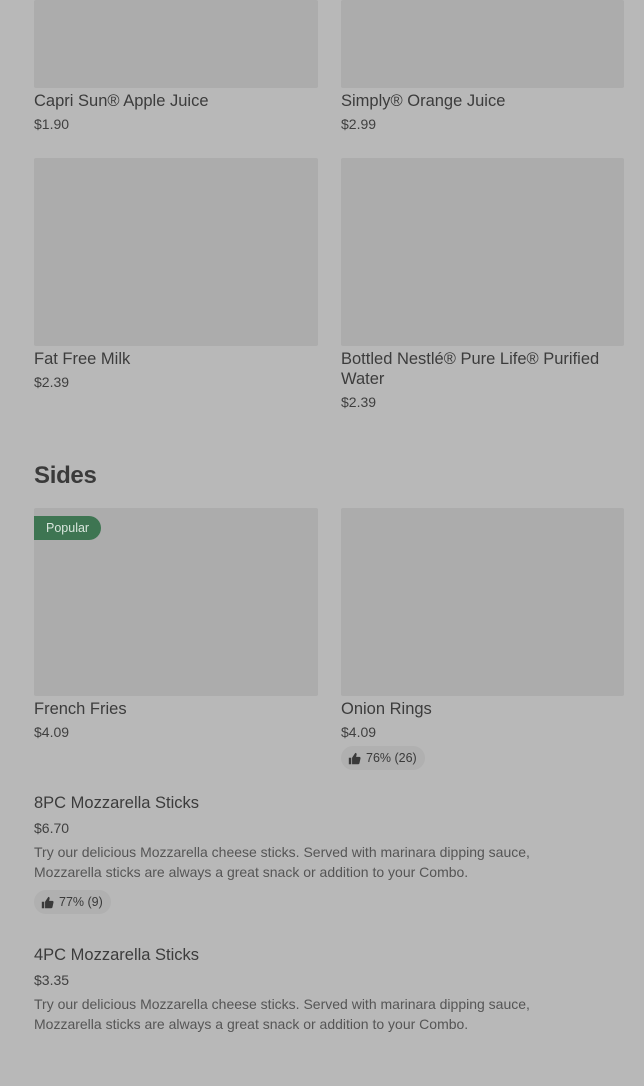  I want to click on menu-item-card: Onion Rings $4.09 76% (26), so click(482, 640).